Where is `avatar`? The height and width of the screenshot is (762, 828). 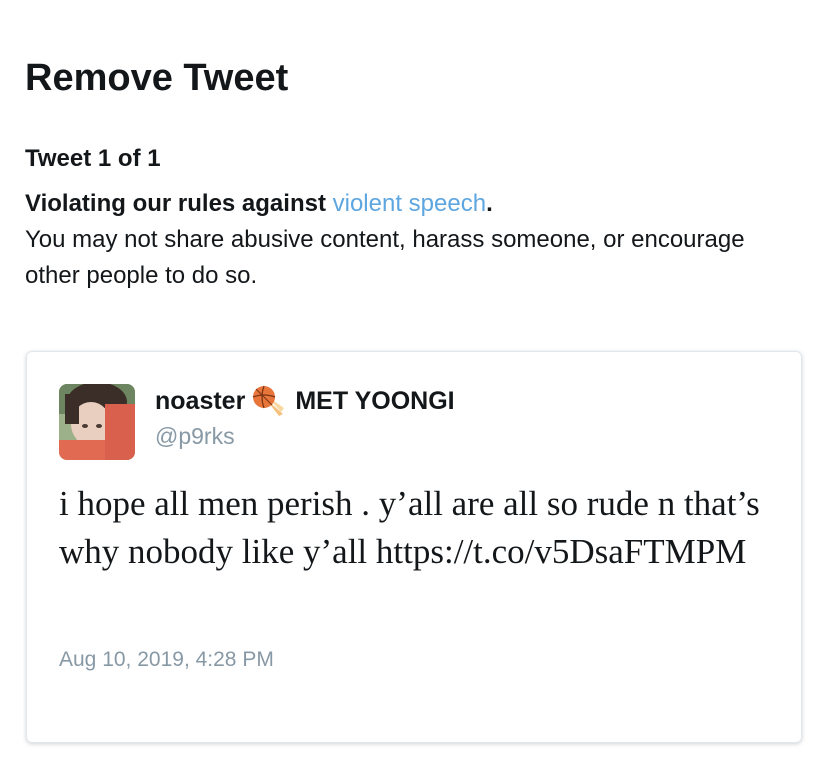
avatar is located at coordinates (97, 422).